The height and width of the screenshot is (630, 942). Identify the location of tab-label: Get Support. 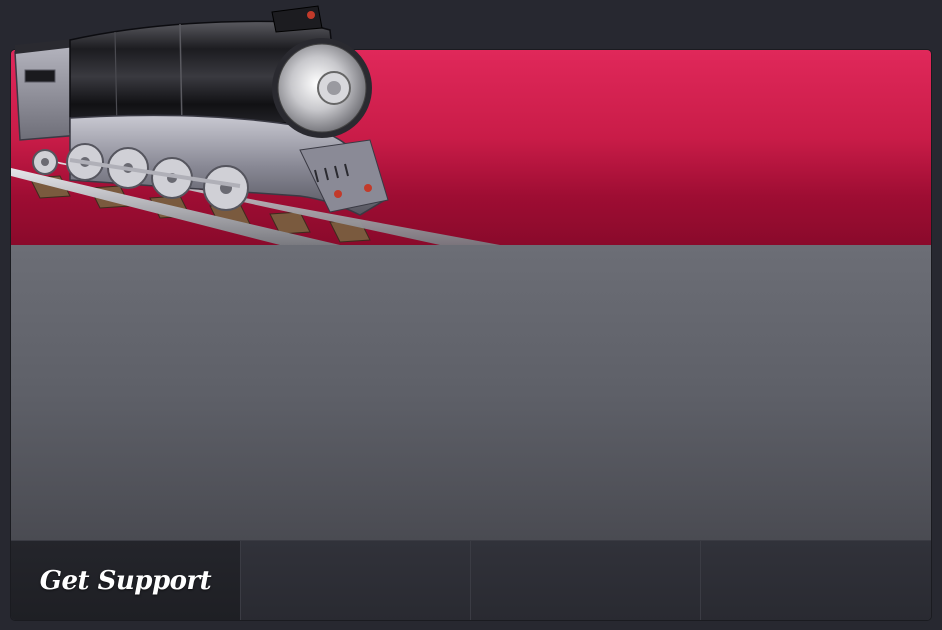
(125, 581).